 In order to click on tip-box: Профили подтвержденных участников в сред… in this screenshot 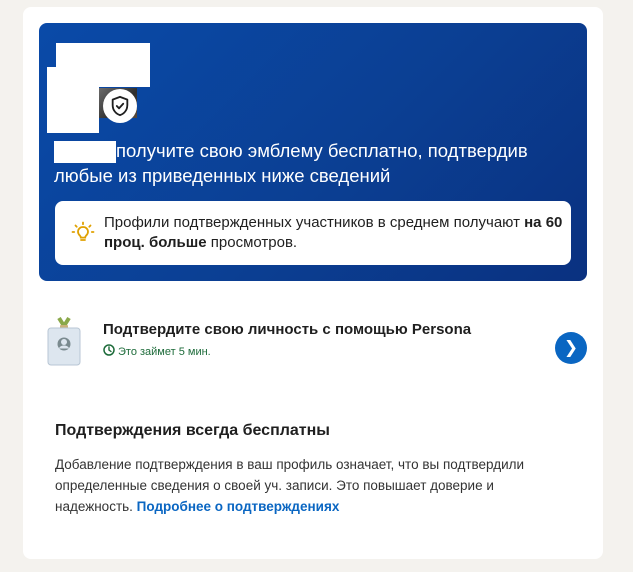, I will do `click(313, 233)`.